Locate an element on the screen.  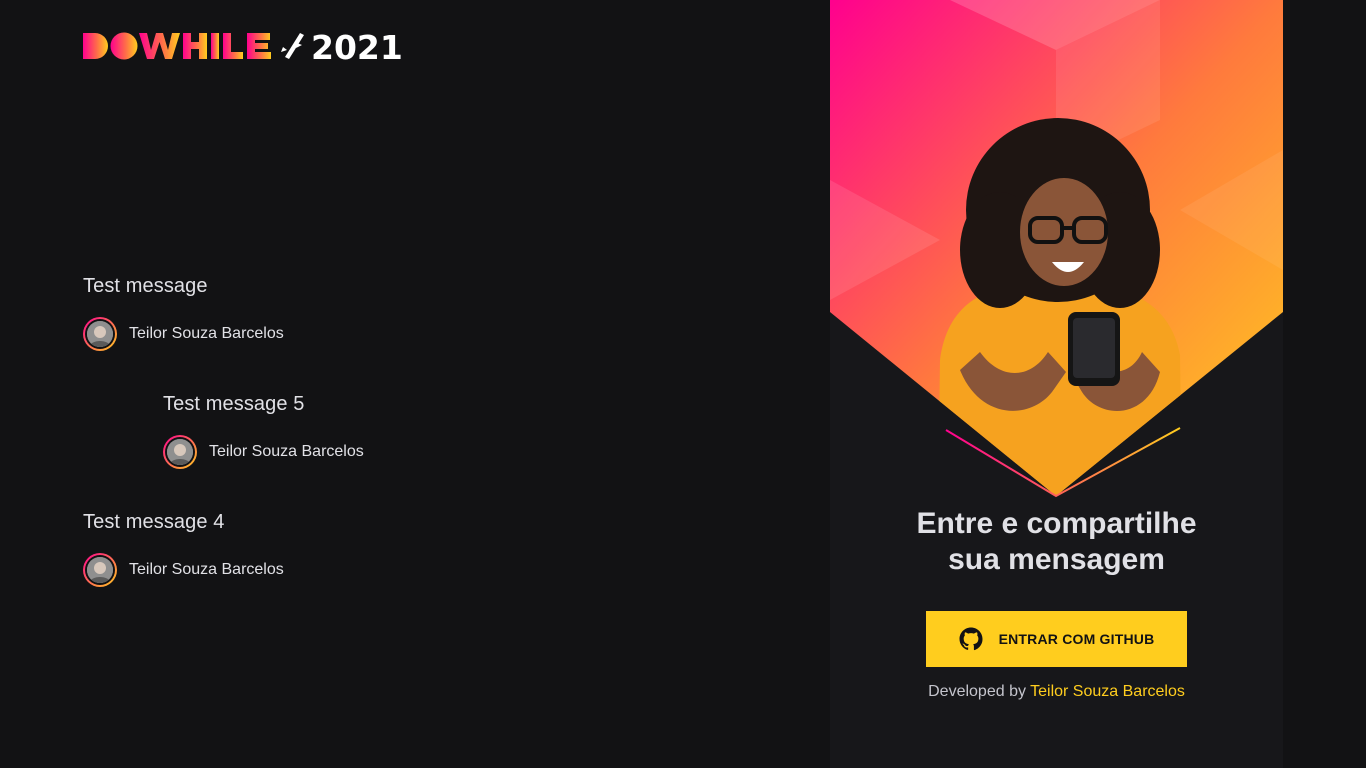
login-title-line2: sua mensagem is located at coordinates (1056, 559).